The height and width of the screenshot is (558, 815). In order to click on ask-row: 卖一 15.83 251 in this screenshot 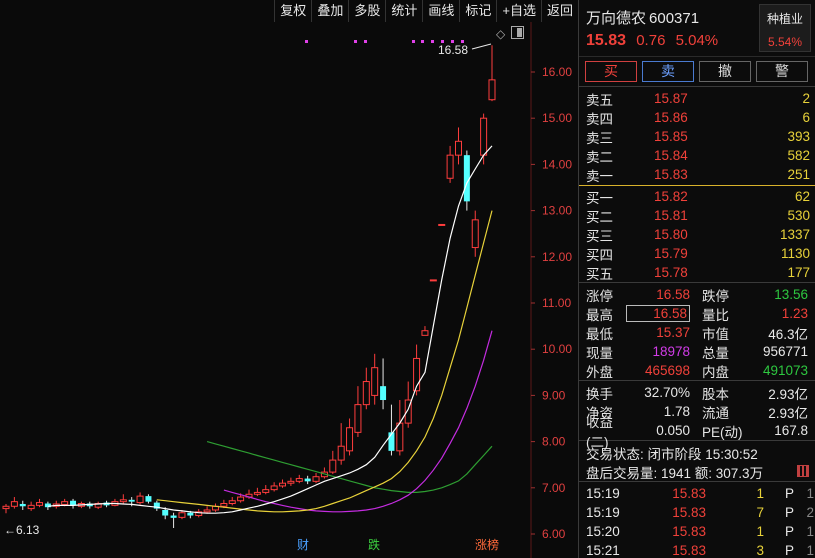, I will do `click(697, 174)`.